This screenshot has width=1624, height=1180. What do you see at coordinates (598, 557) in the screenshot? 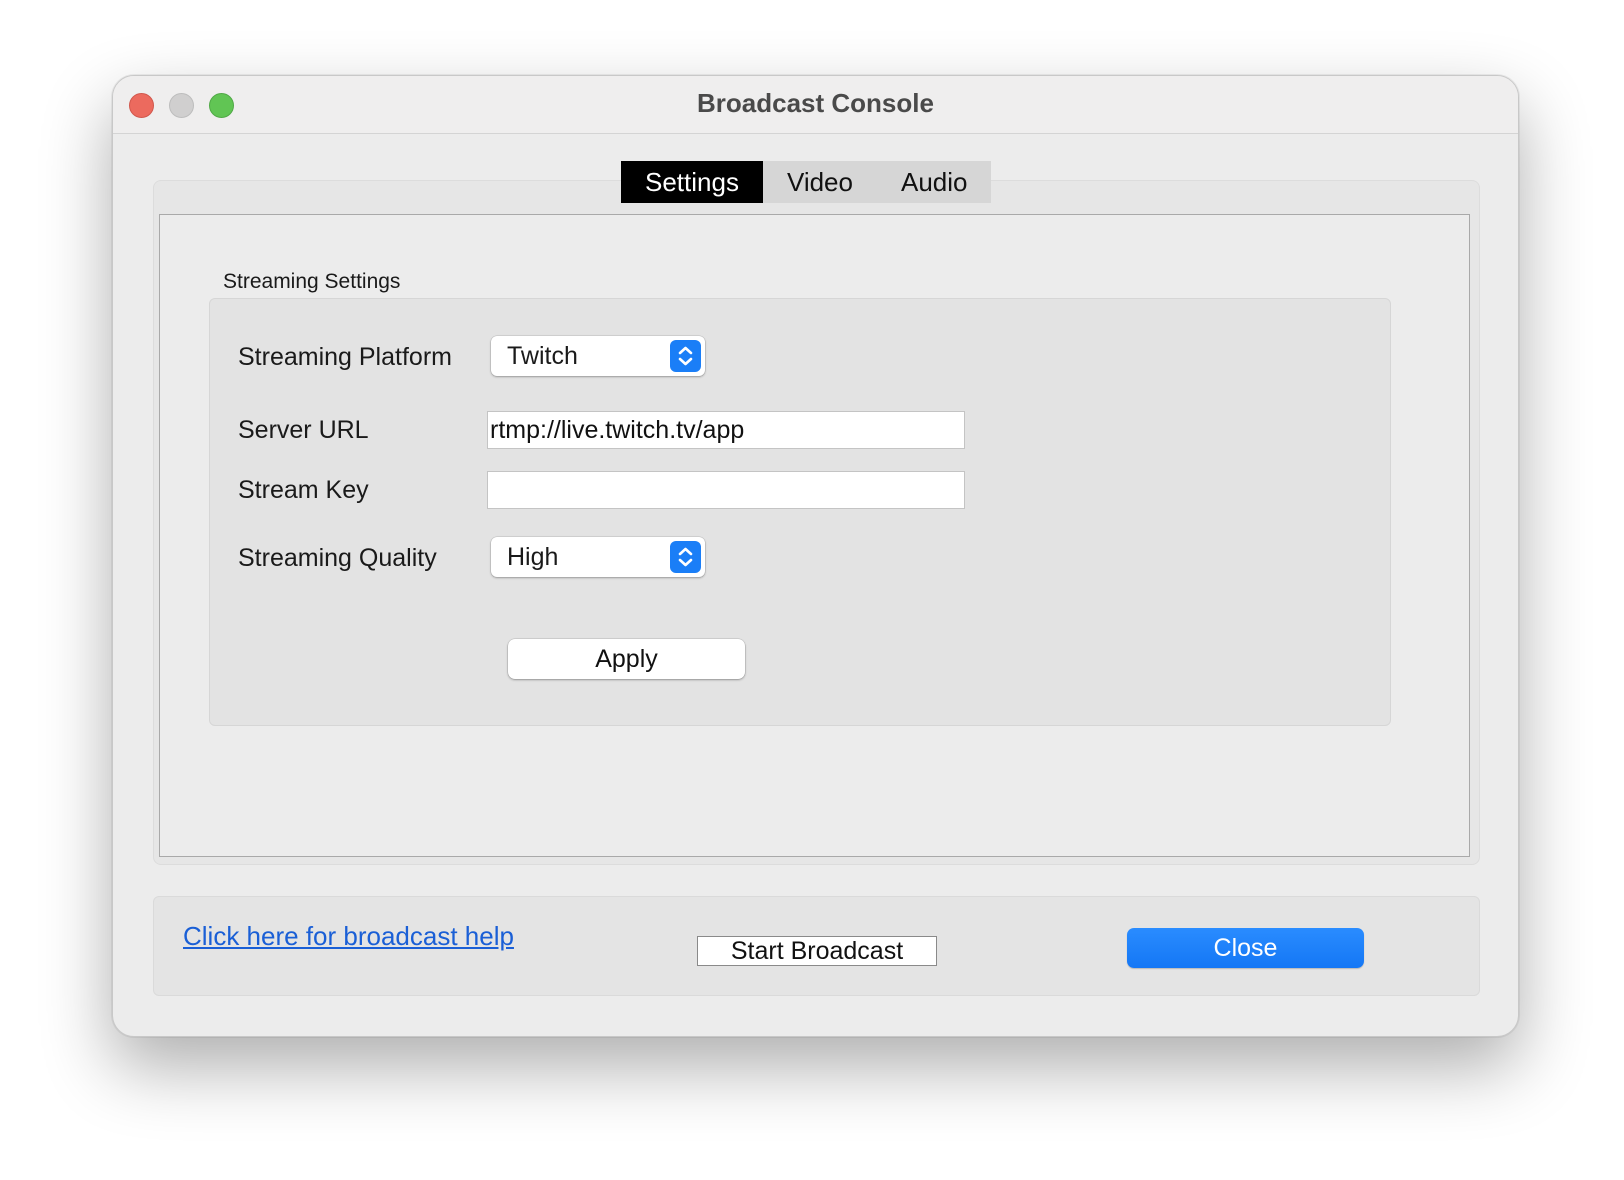
I see `streaming-quality-select: High` at bounding box center [598, 557].